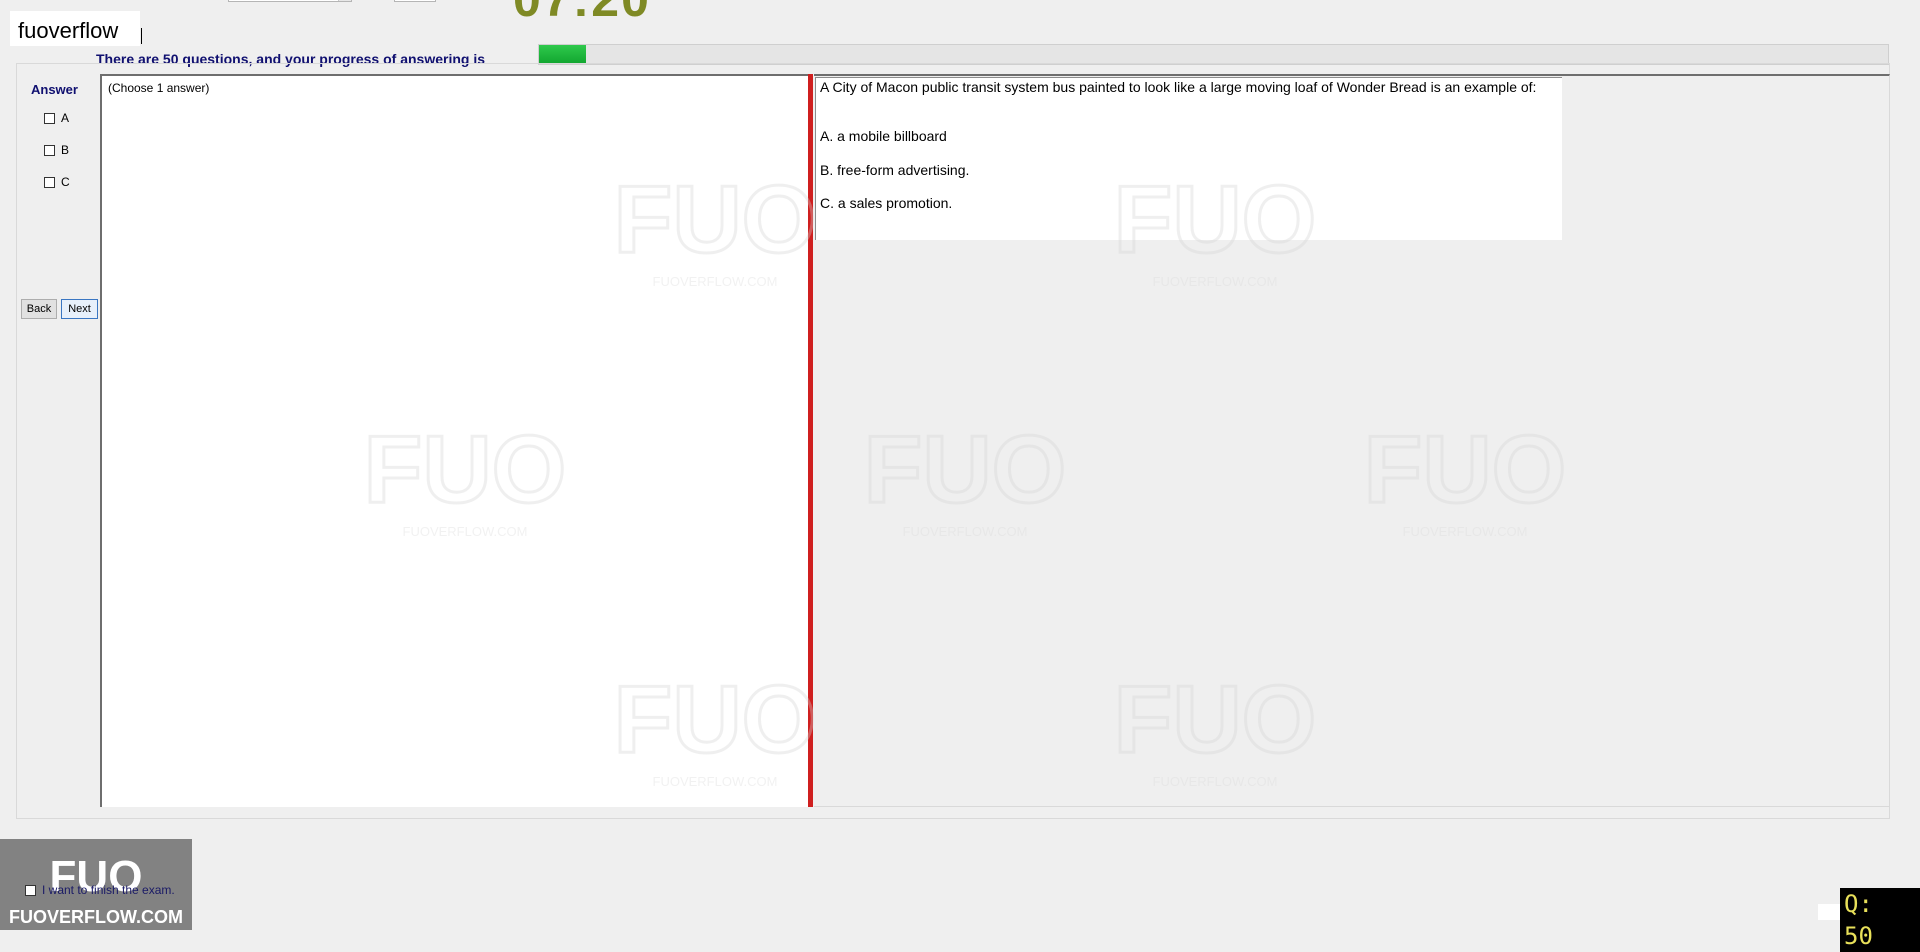  I want to click on checkbox-c, so click(49, 182).